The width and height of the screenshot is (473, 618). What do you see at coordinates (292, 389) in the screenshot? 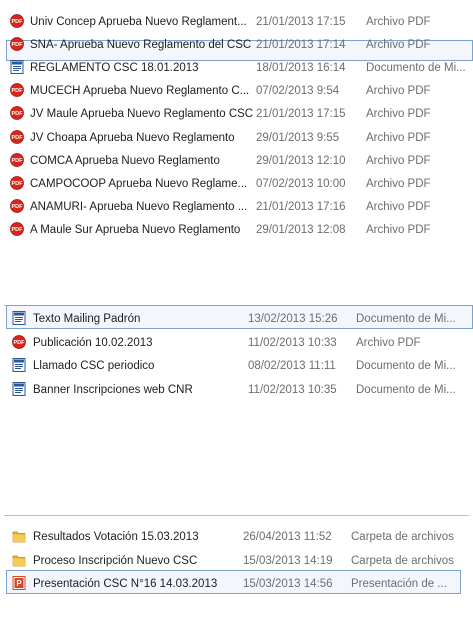
I see `file-date-modified: 11/02/2013 10:35` at bounding box center [292, 389].